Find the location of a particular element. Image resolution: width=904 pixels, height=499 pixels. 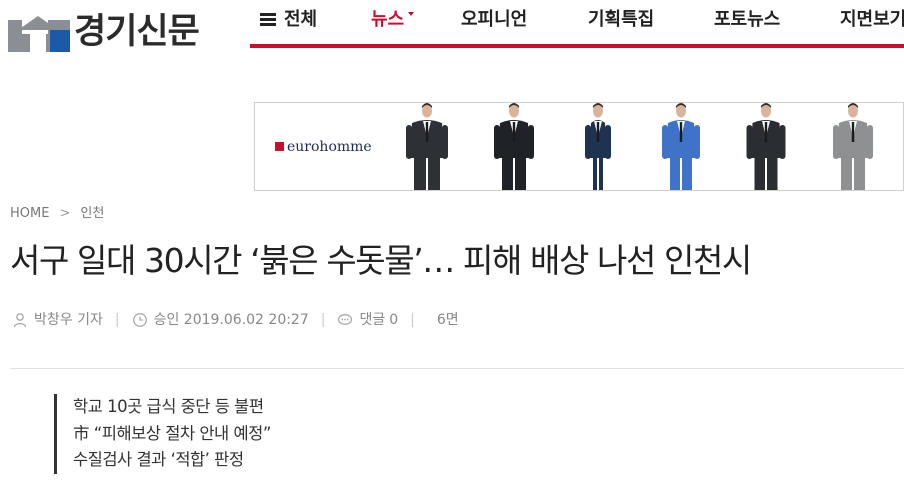

nav-item-label: 기획특집 is located at coordinates (621, 19).